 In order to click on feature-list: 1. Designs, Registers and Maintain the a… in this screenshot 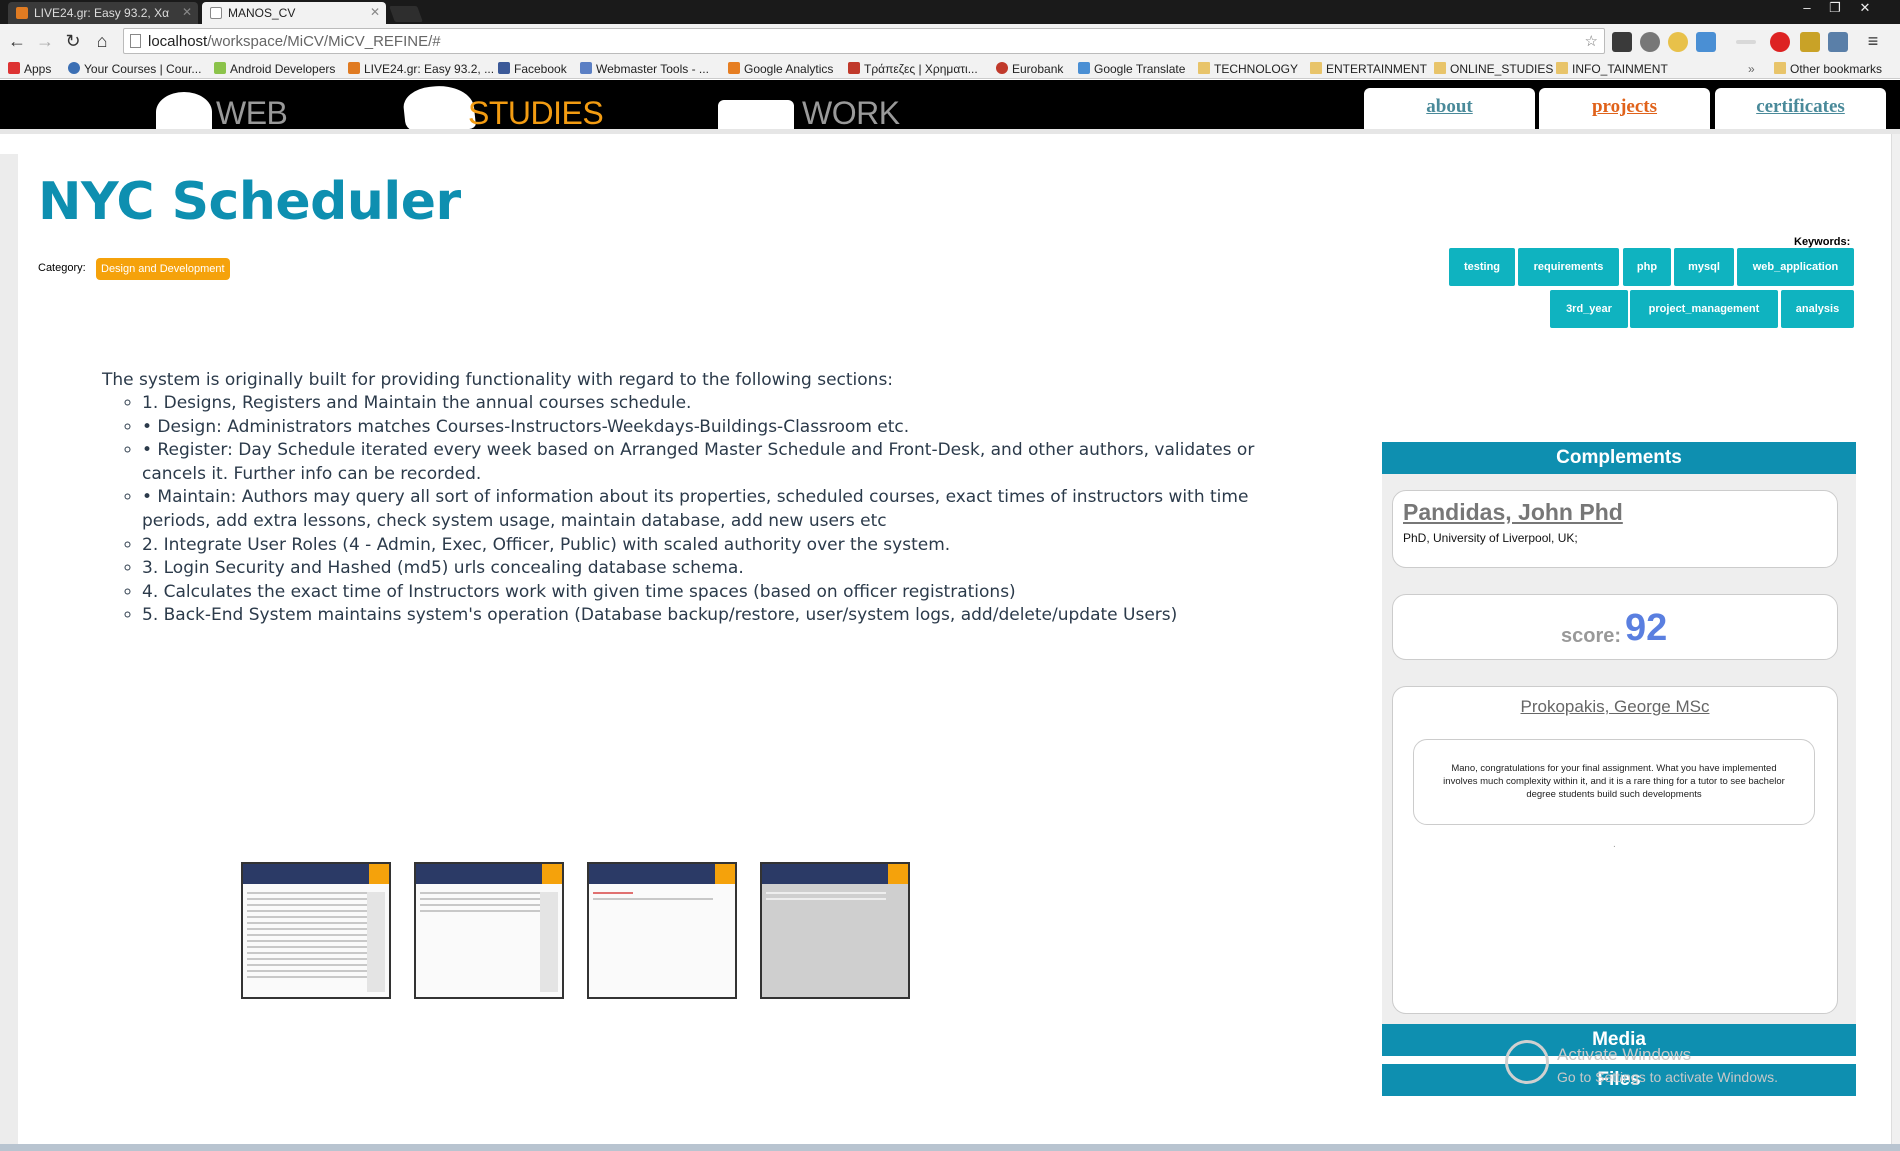, I will do `click(692, 510)`.